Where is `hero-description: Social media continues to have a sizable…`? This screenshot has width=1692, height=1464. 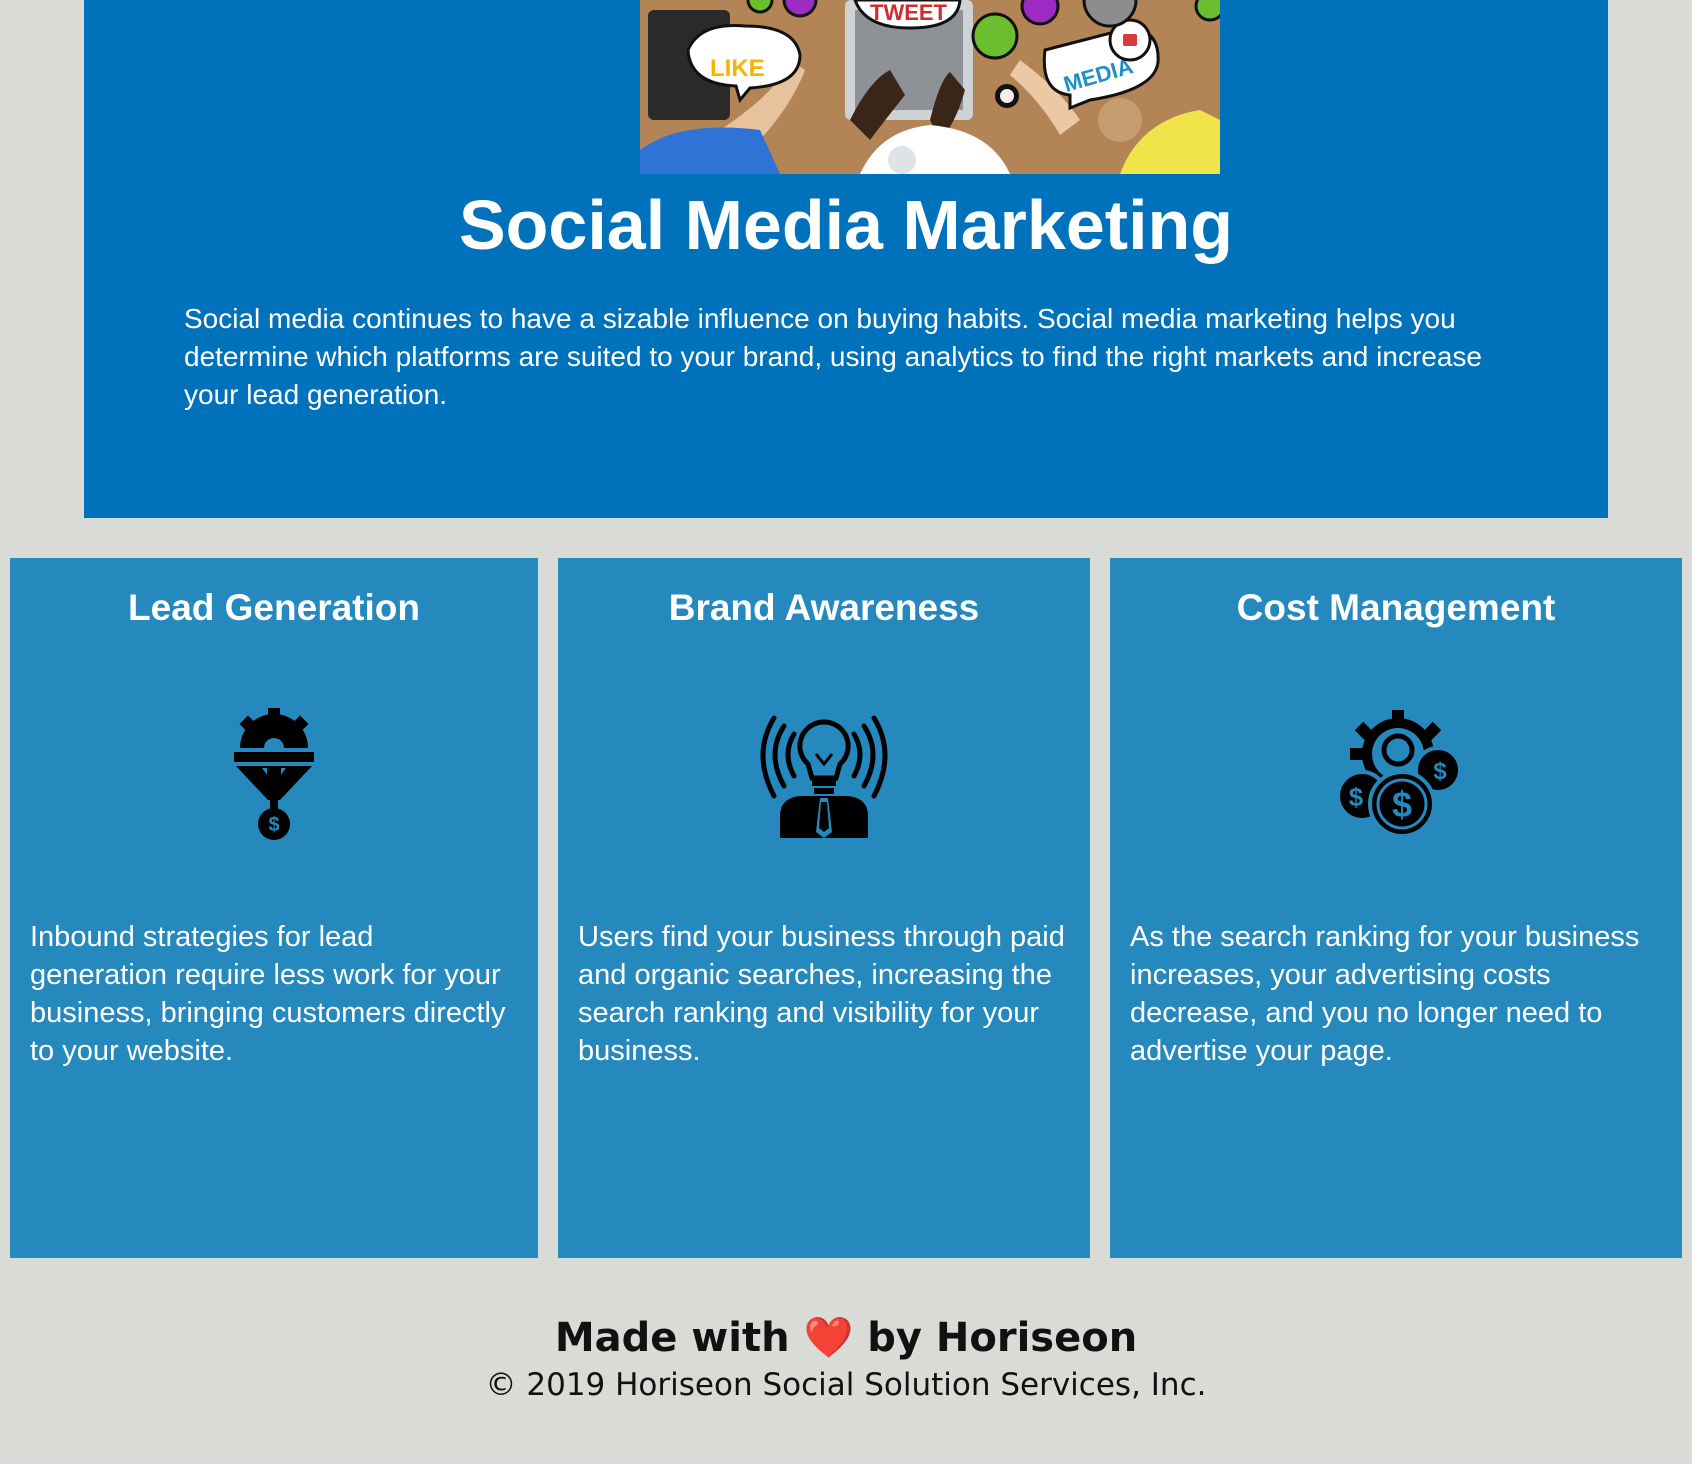
hero-description: Social media continues to have a sizable… is located at coordinates (833, 356).